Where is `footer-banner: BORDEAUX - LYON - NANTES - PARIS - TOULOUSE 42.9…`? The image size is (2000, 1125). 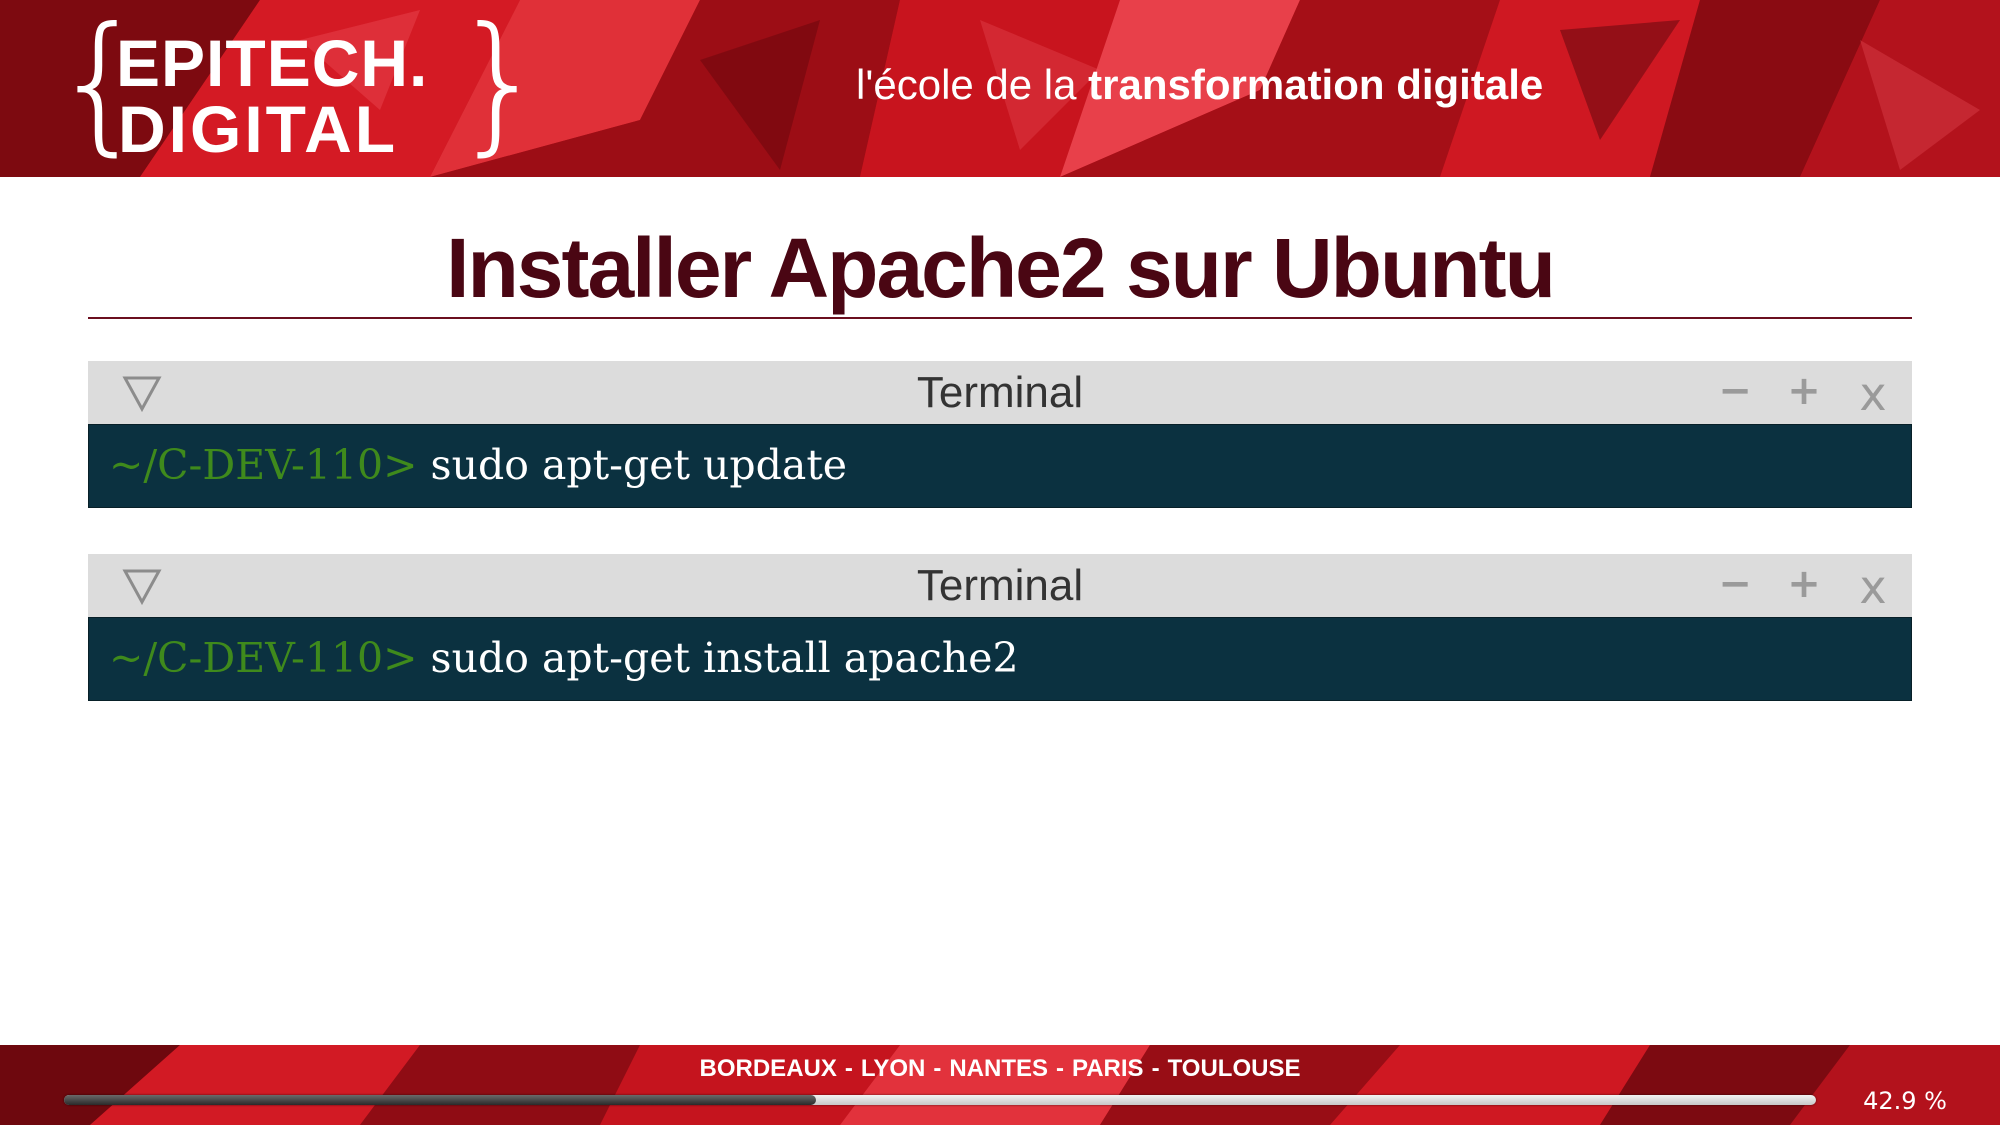
footer-banner: BORDEAUX - LYON - NANTES - PARIS - TOULOUSE 42.9… is located at coordinates (1000, 1085).